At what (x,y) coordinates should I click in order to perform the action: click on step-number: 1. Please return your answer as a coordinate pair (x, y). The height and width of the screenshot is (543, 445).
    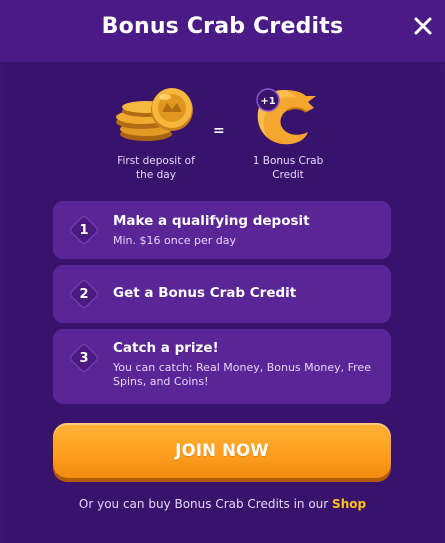
    Looking at the image, I should click on (84, 230).